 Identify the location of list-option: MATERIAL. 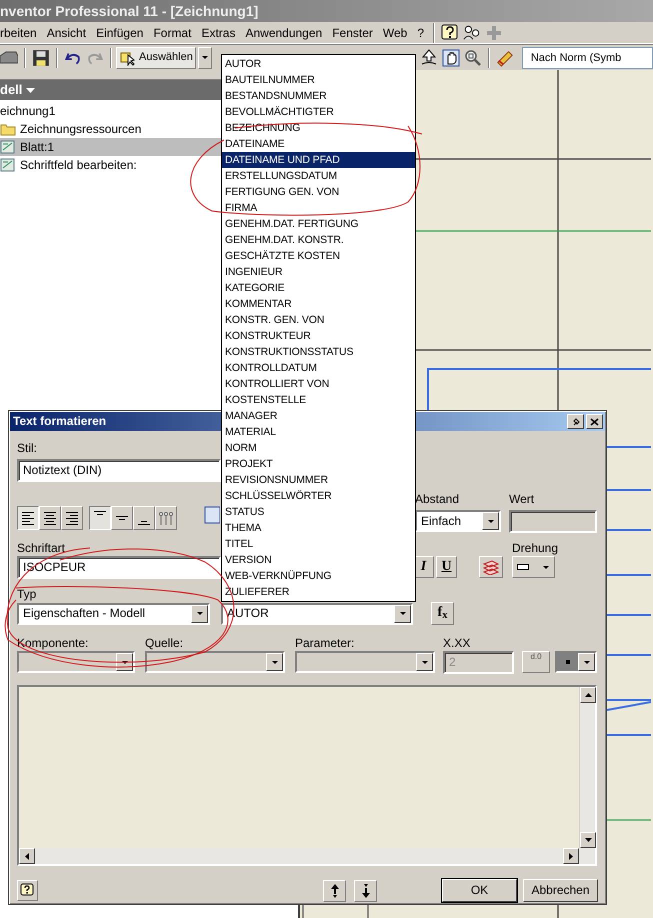
(318, 432).